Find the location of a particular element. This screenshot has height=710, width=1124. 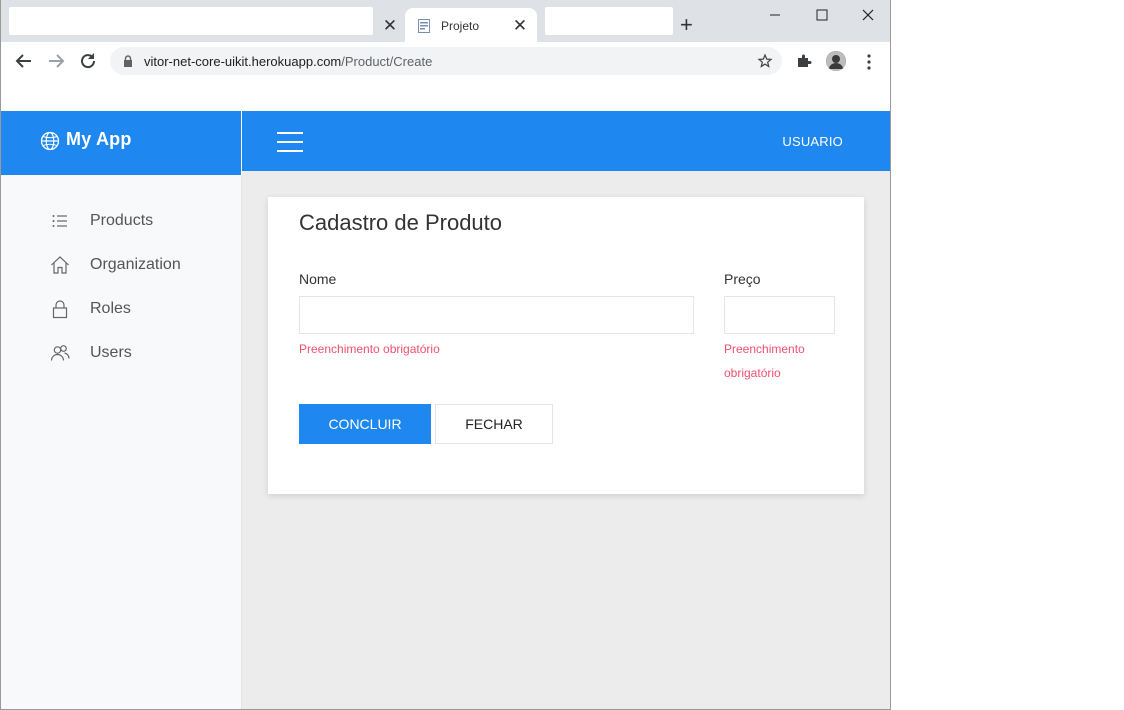

url-path: /Product/Create is located at coordinates (387, 61).